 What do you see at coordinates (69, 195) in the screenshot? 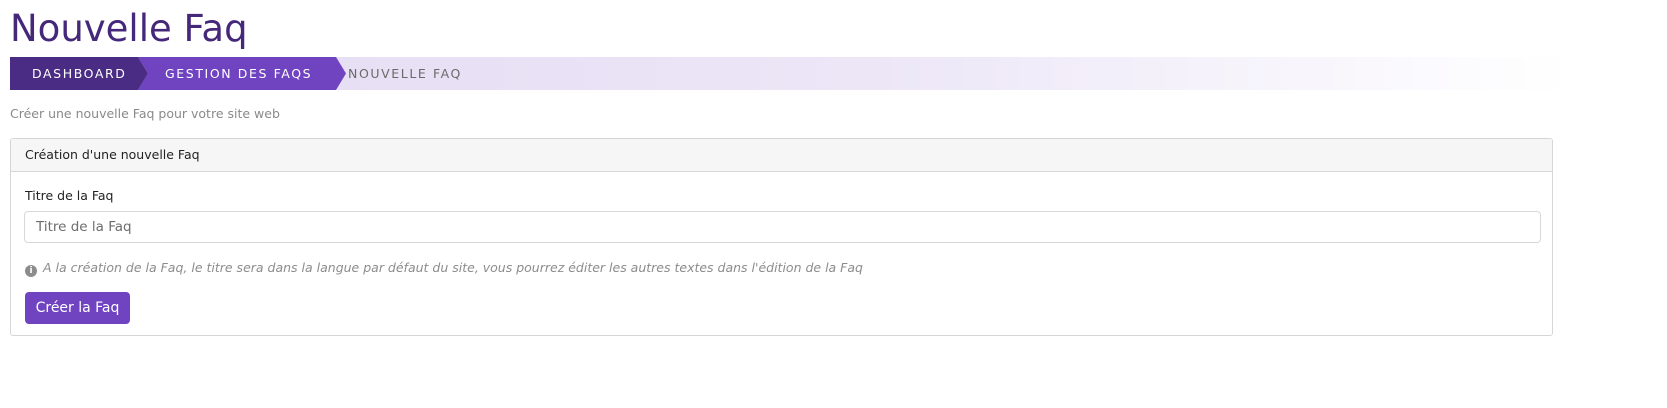
I see `faq-title-label: Titre de la Faq` at bounding box center [69, 195].